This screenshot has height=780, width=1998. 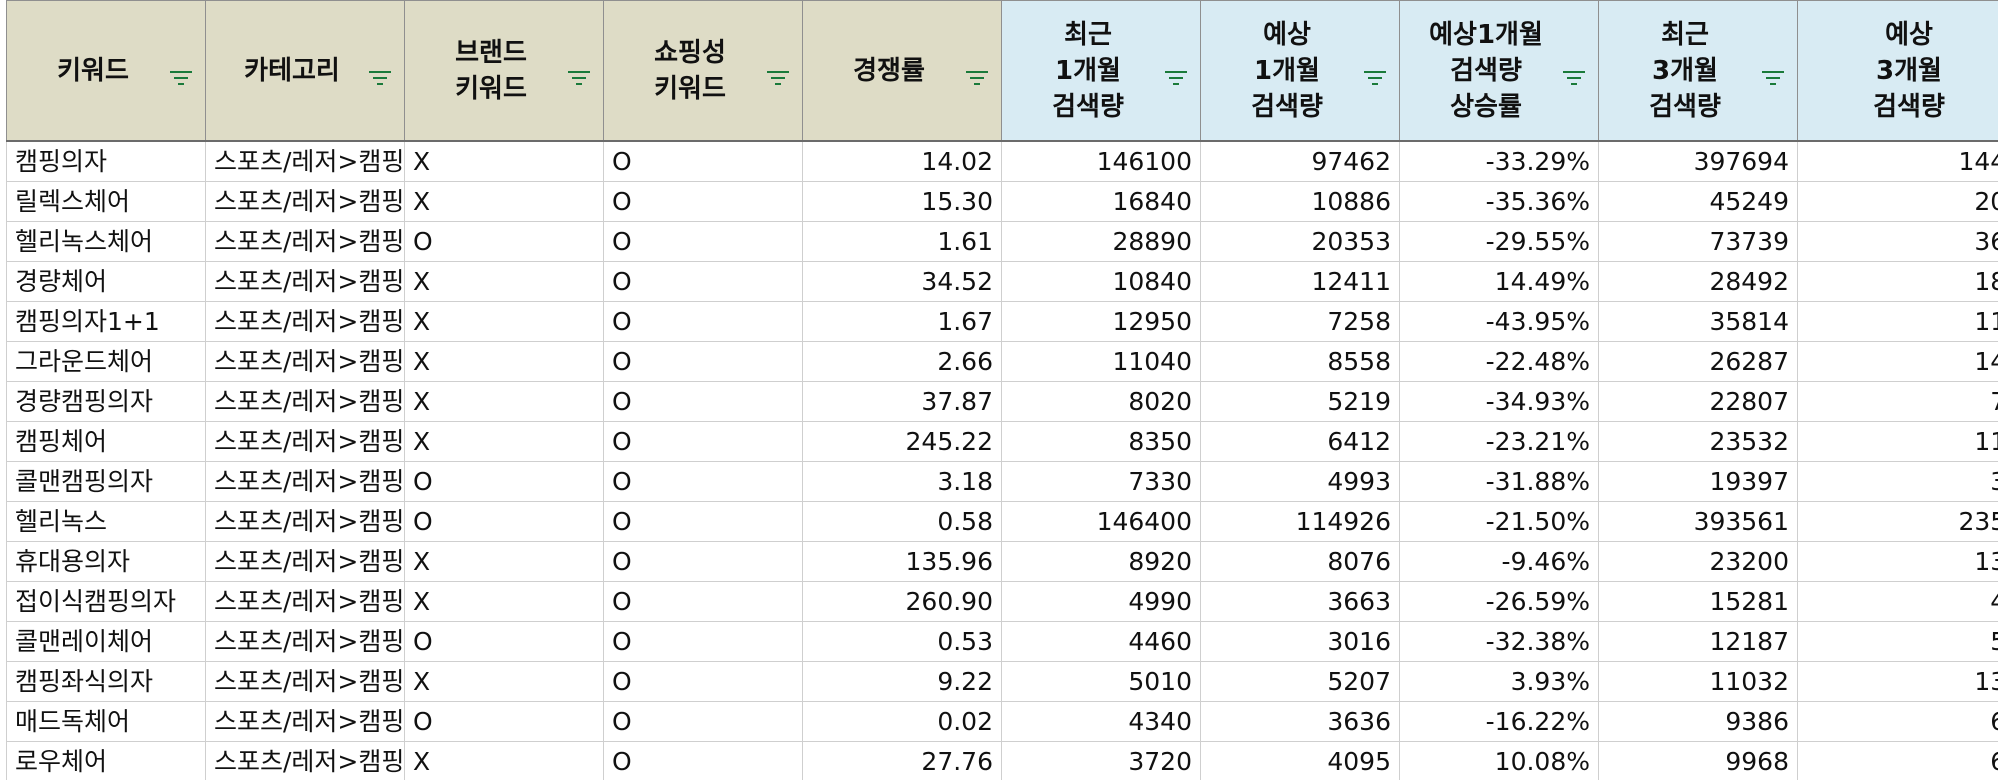 I want to click on cell-competition: 0.02, so click(x=902, y=721).